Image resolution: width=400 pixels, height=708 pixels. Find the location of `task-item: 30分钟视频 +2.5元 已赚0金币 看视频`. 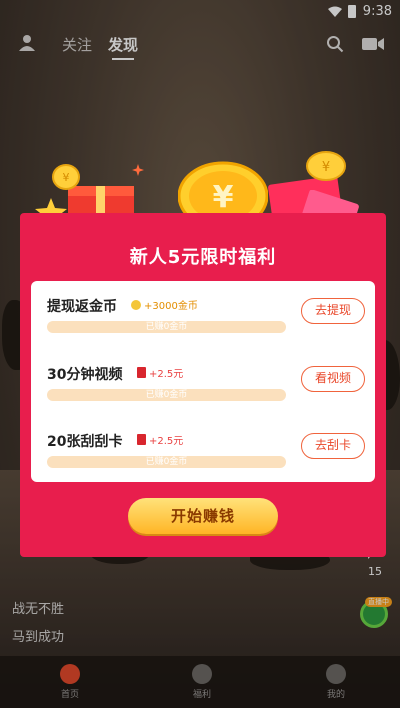

task-item: 30分钟视频 +2.5元 已赚0金币 看视频 is located at coordinates (206, 394).